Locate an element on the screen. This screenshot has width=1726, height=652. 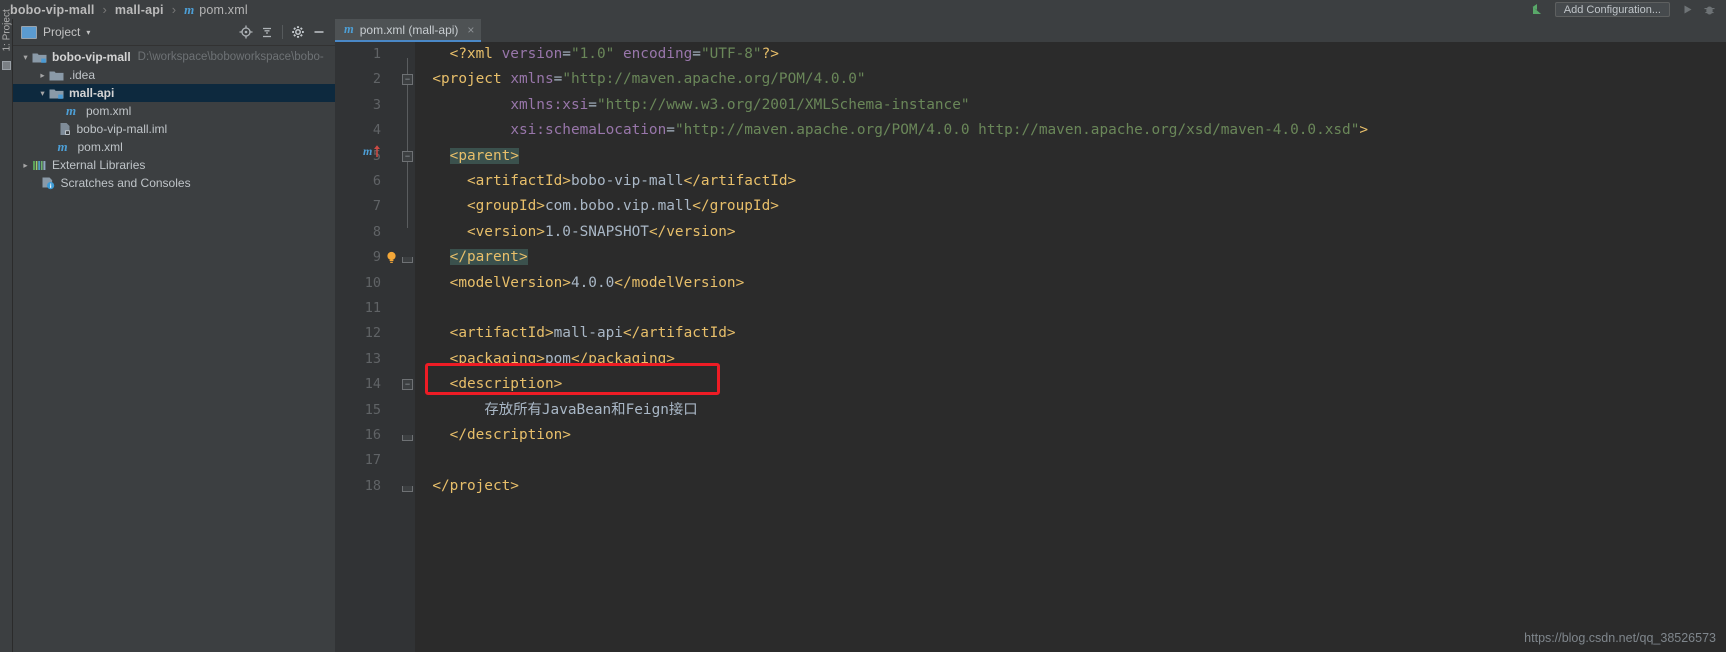
code-token-attr: encoding is located at coordinates (657, 54).